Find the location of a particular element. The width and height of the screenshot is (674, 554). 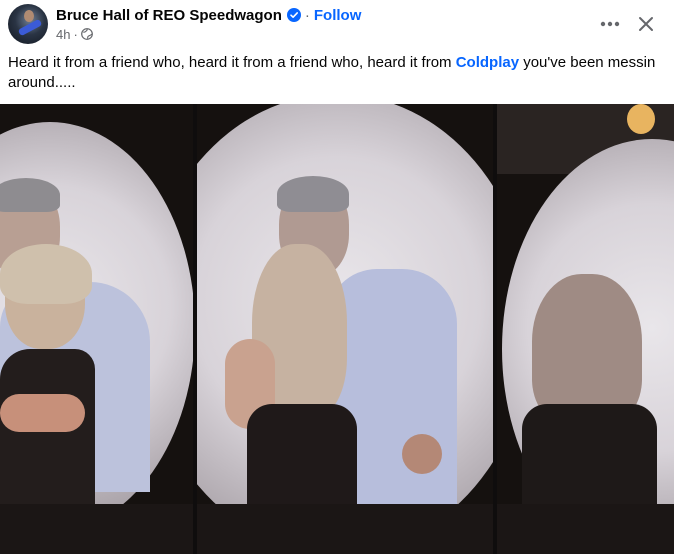

author-line: Bruce Hall of REO Speedwagon · Follow is located at coordinates (208, 15).